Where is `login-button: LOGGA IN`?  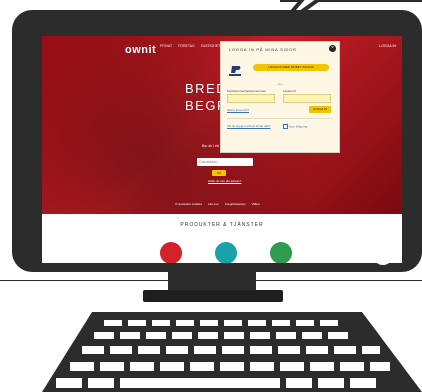 login-button: LOGGA IN is located at coordinates (320, 109).